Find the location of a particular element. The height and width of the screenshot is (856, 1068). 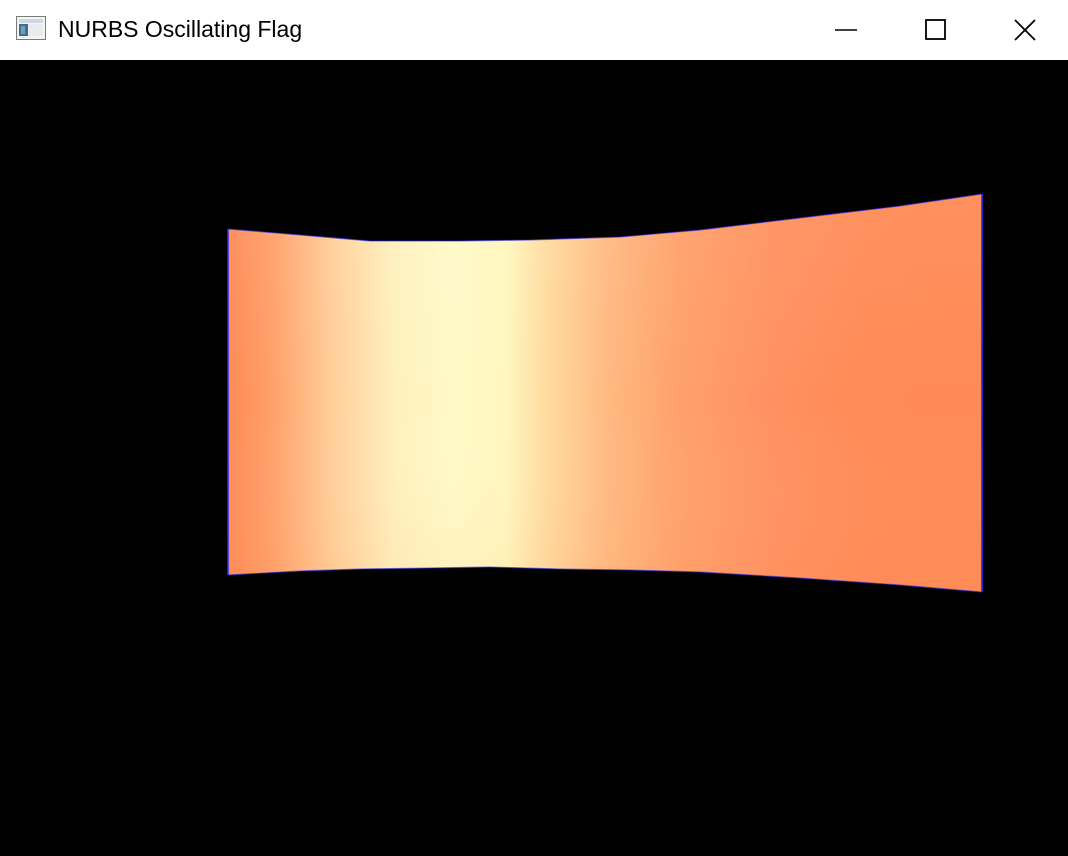

window-title: NURBS Oscillating Flag is located at coordinates (180, 29).